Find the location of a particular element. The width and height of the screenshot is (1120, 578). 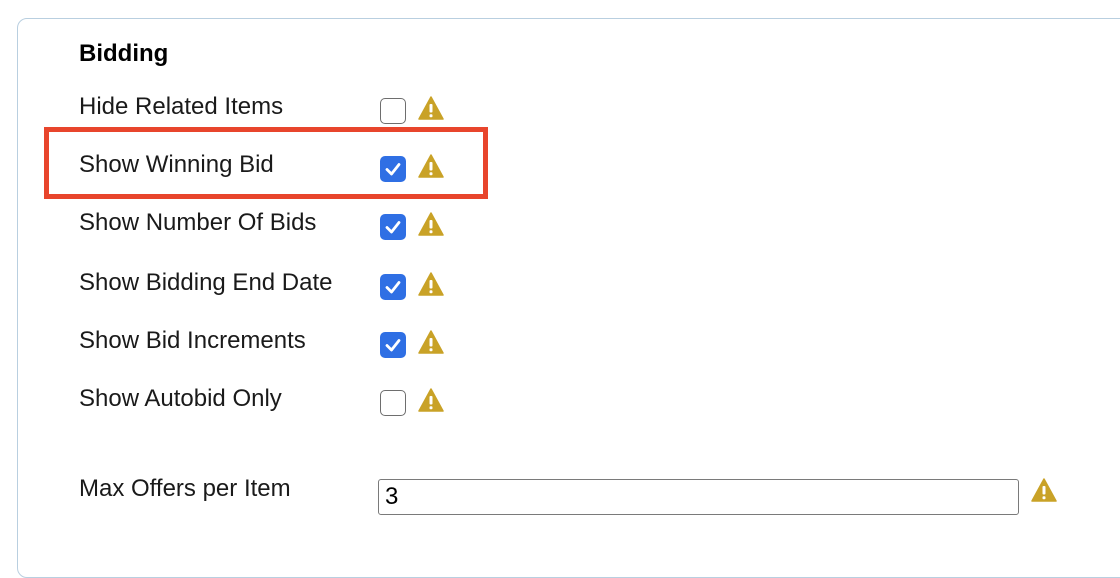

show-number-of-bids-checkbox is located at coordinates (393, 227).